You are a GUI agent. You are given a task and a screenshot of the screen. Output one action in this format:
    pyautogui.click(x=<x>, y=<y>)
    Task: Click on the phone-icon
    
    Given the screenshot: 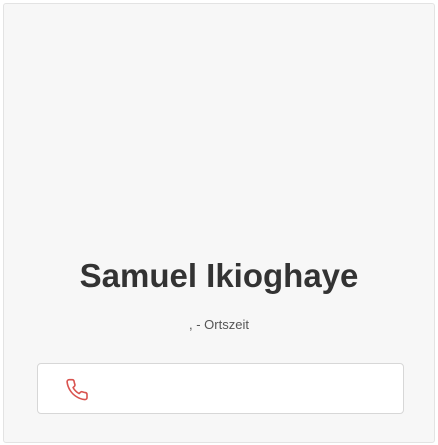 What is the action you would take?
    pyautogui.click(x=78, y=390)
    